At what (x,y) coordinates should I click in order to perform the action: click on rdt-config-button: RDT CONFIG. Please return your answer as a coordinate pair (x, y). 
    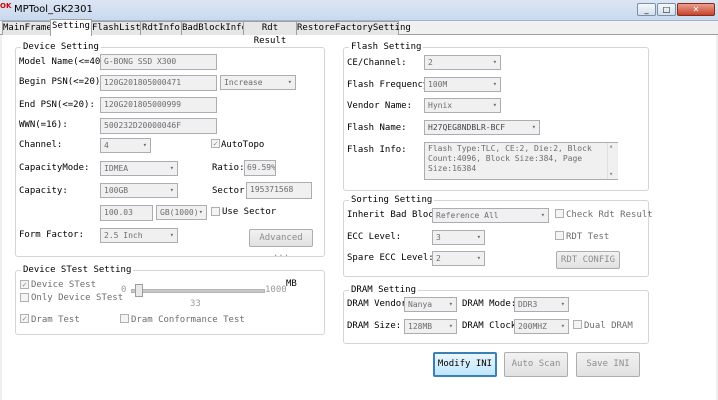
    Looking at the image, I should click on (588, 260).